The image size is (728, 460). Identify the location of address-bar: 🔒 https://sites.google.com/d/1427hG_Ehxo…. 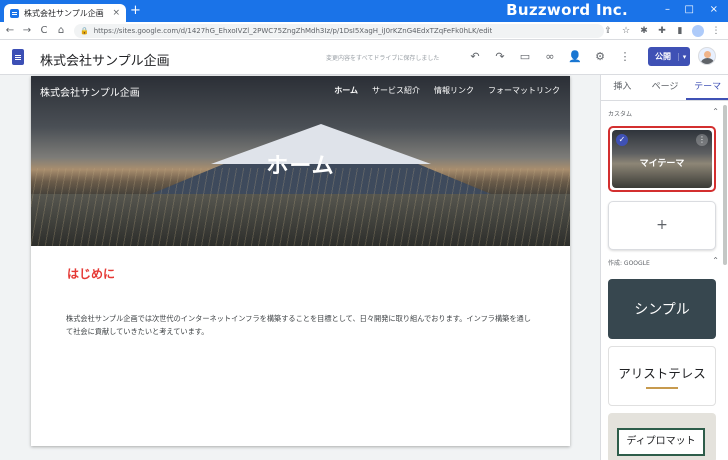
(339, 31).